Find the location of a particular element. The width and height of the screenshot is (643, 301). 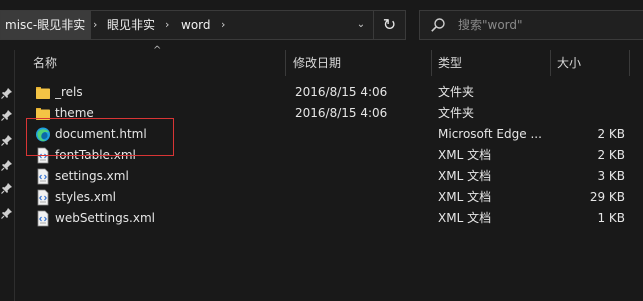

file-row: fontTable.xml XML 文档 2 KB is located at coordinates (329, 155).